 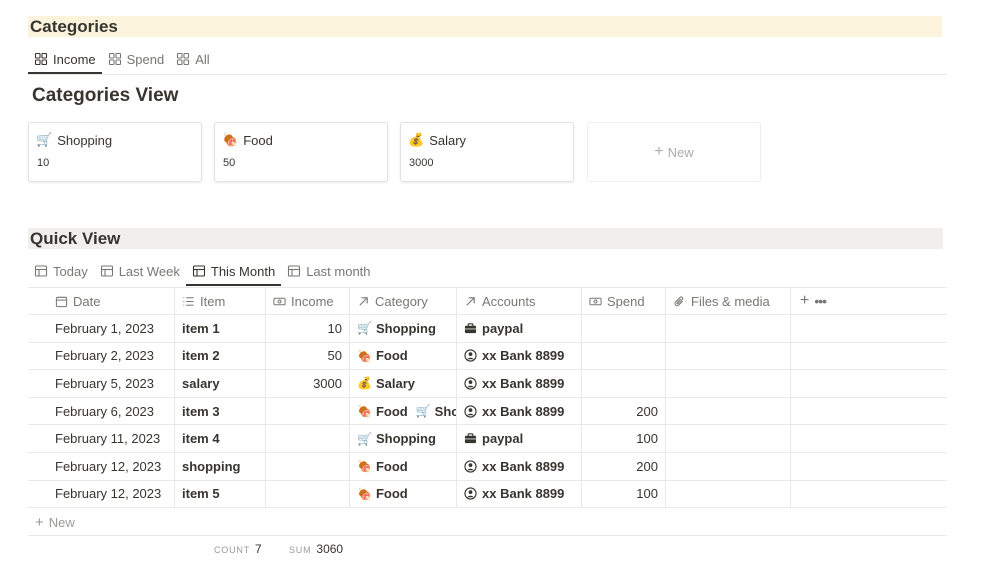 I want to click on table-row: February 1, 2023 item 1 10 🛒 Shopping paypal, so click(x=487, y=329).